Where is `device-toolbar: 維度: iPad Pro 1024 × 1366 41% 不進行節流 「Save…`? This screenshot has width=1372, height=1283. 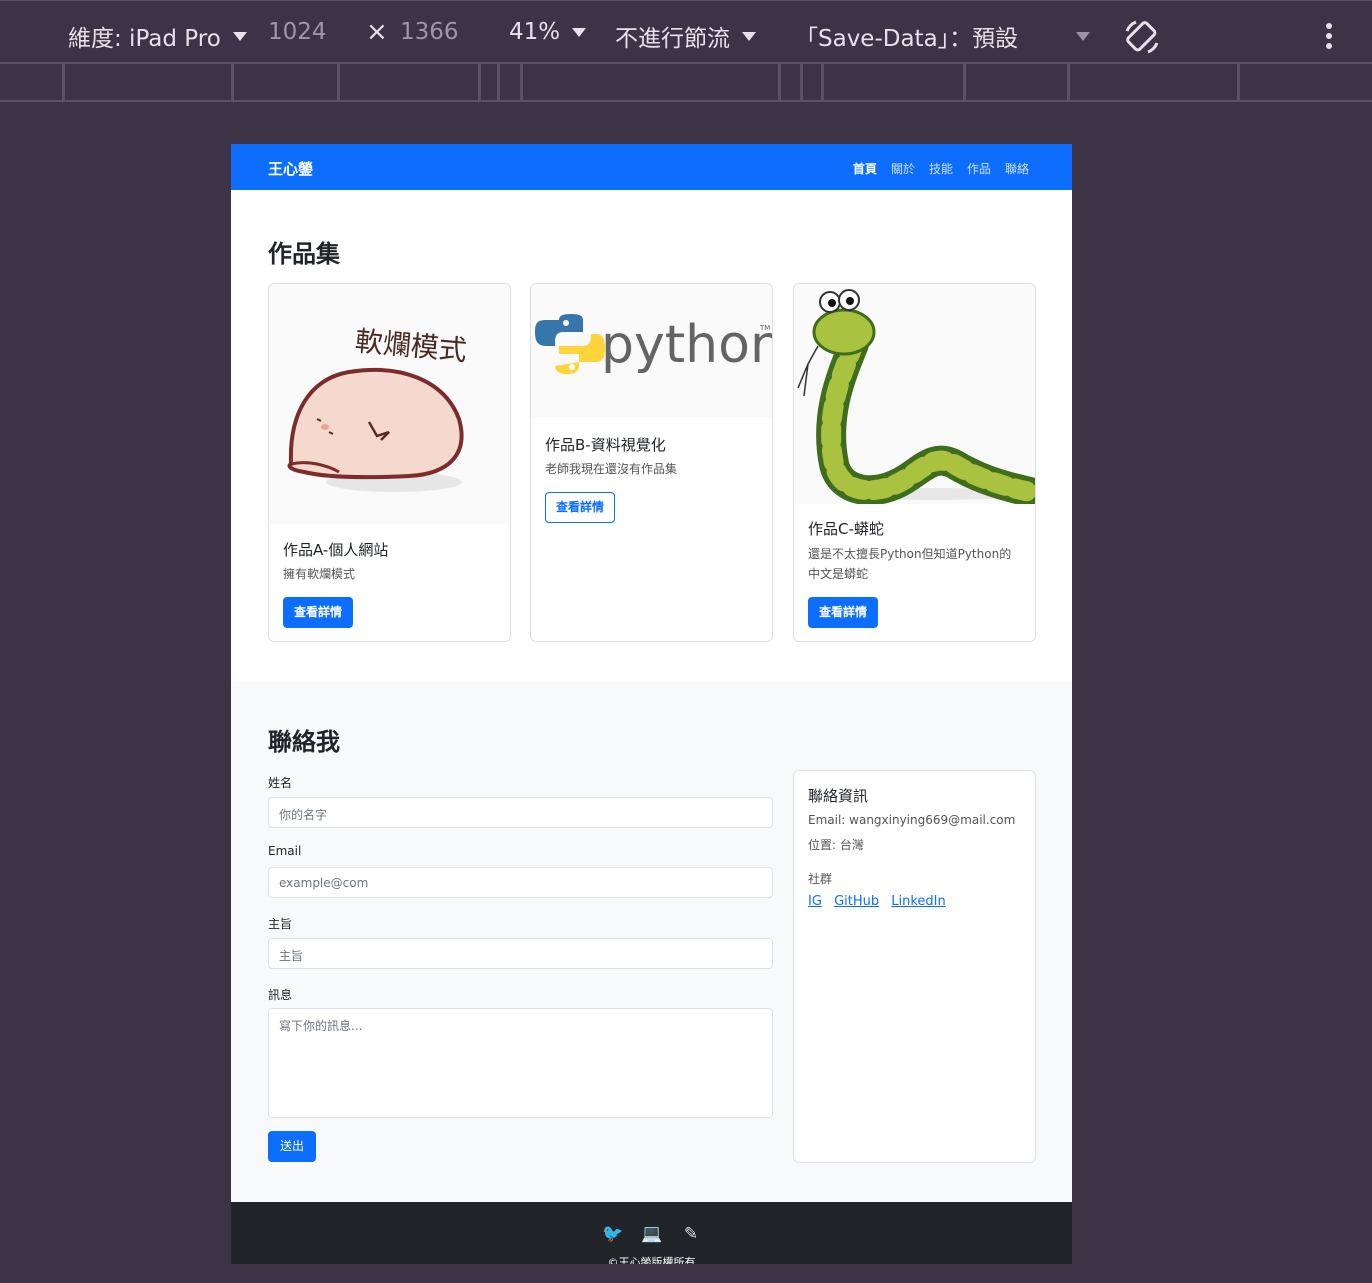 device-toolbar: 維度: iPad Pro 1024 × 1366 41% 不進行節流 「Save… is located at coordinates (686, 32).